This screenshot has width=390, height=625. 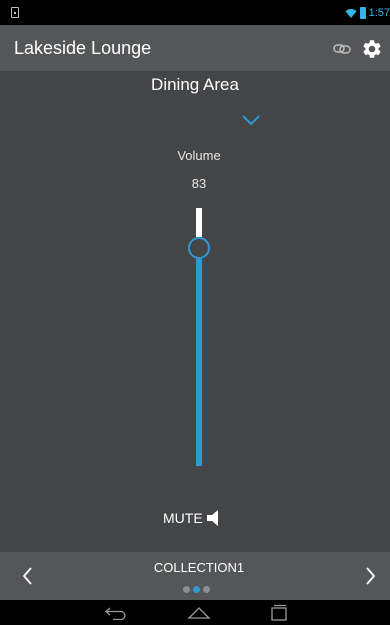 I want to click on collection-bar: COLLECTION1, so click(x=195, y=576).